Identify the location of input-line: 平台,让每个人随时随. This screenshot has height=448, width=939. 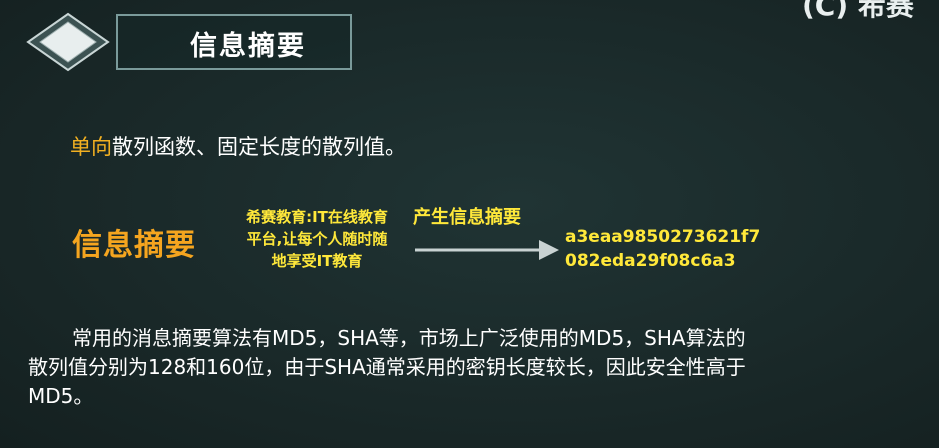
(317, 239).